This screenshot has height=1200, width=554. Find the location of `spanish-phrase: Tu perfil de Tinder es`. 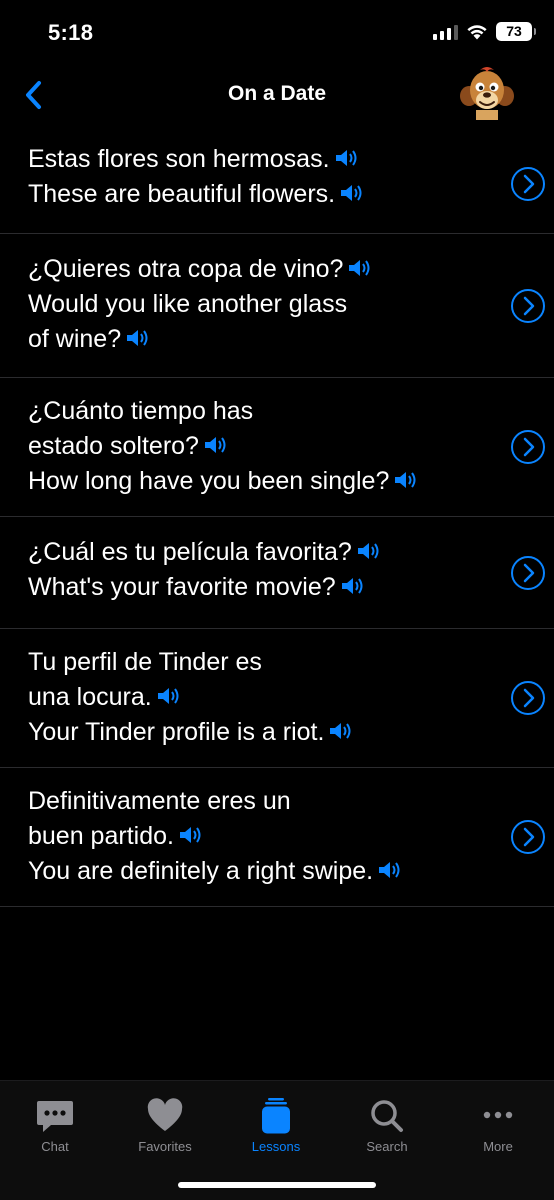

spanish-phrase: Tu perfil de Tinder es is located at coordinates (145, 662).